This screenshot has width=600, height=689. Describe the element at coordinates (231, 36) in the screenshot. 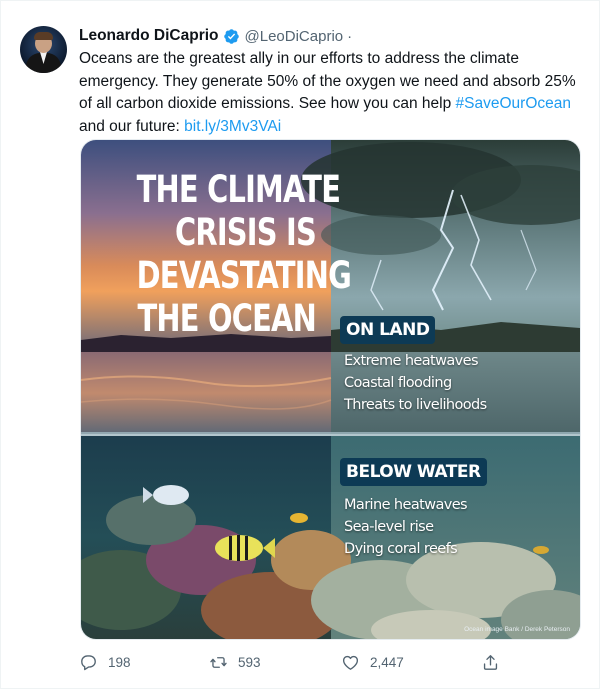

I see `verified-badge-icon` at that location.